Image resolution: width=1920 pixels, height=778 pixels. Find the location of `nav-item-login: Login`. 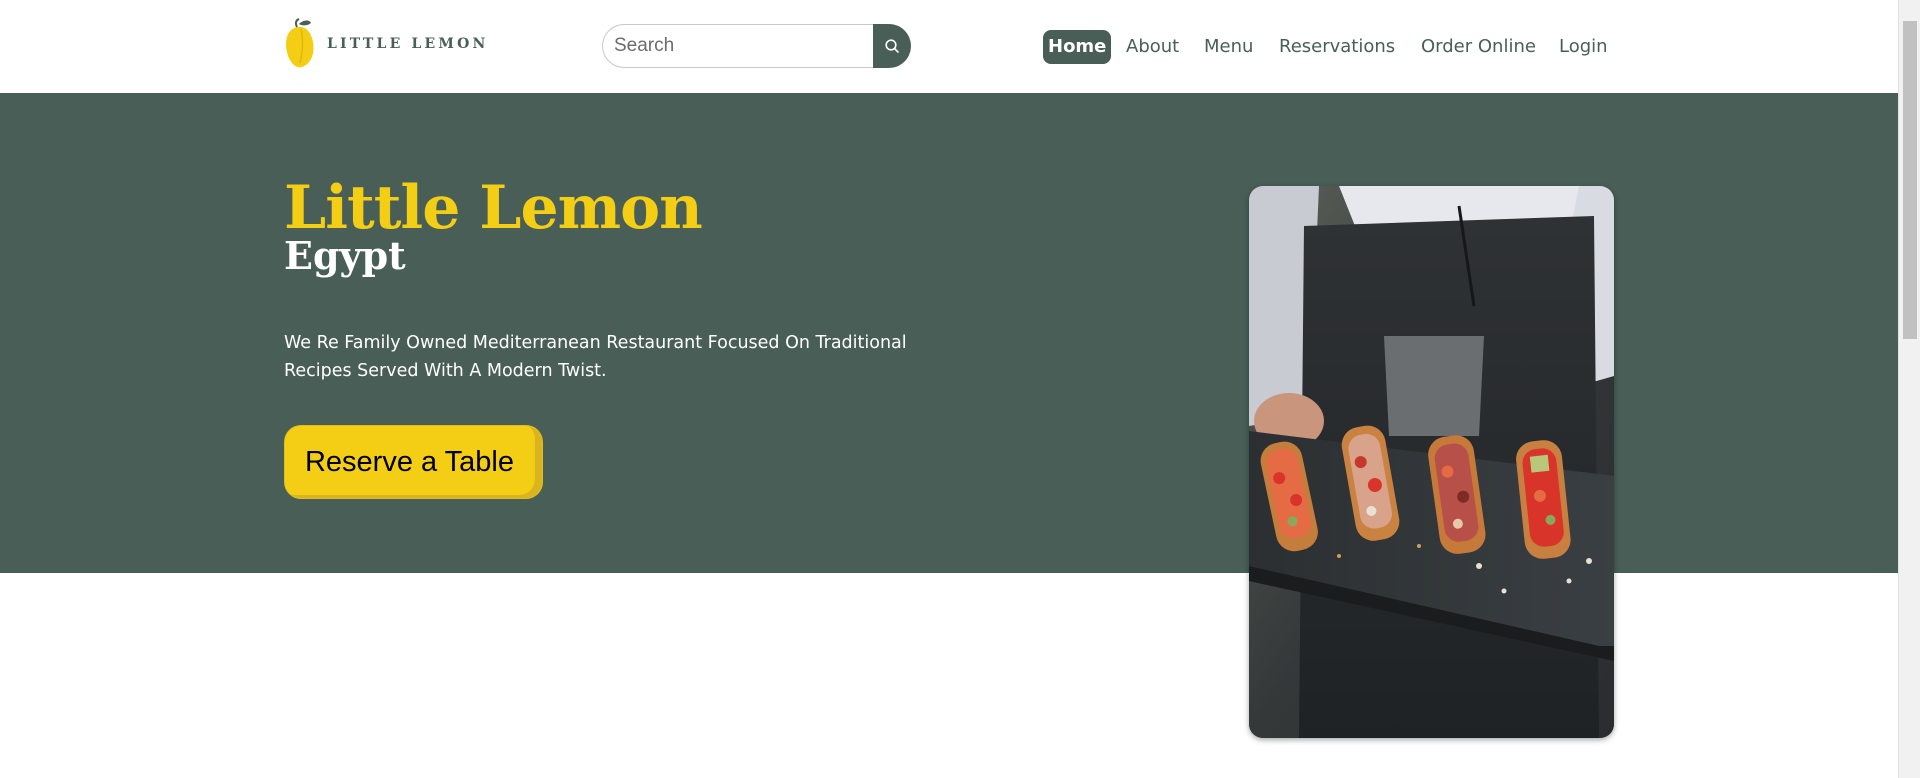

nav-item-login: Login is located at coordinates (1583, 47).